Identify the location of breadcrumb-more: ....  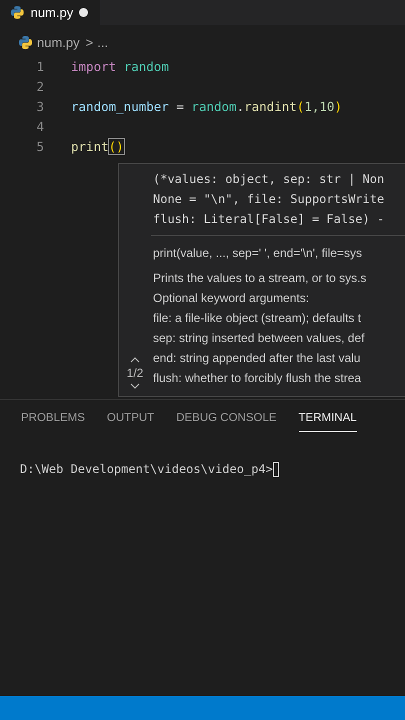
(102, 42).